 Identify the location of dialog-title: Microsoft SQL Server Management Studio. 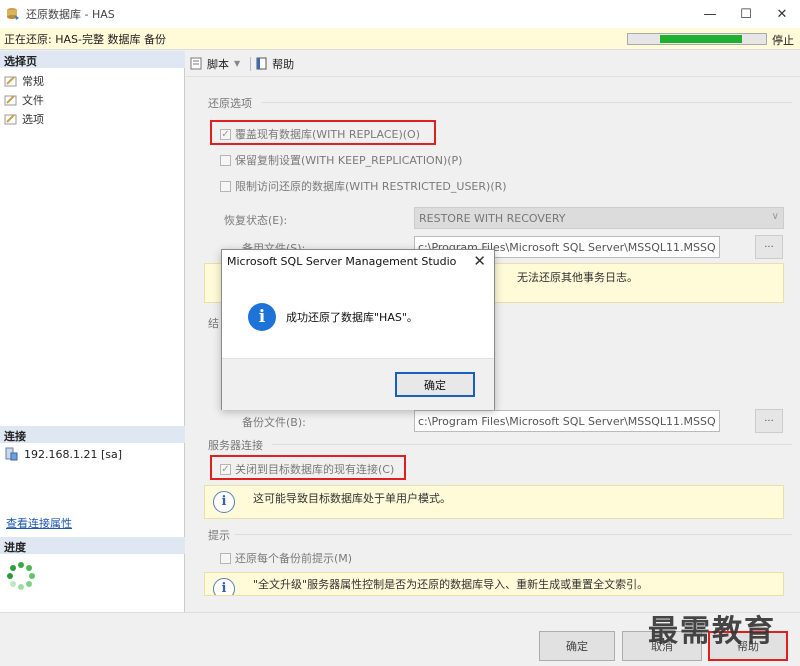
(342, 261).